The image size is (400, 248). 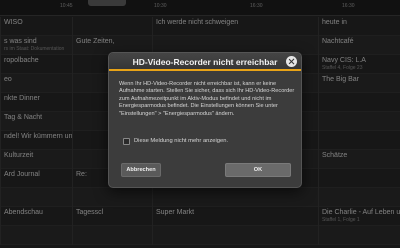 What do you see at coordinates (141, 170) in the screenshot?
I see `cancel-button: Abbrechen` at bounding box center [141, 170].